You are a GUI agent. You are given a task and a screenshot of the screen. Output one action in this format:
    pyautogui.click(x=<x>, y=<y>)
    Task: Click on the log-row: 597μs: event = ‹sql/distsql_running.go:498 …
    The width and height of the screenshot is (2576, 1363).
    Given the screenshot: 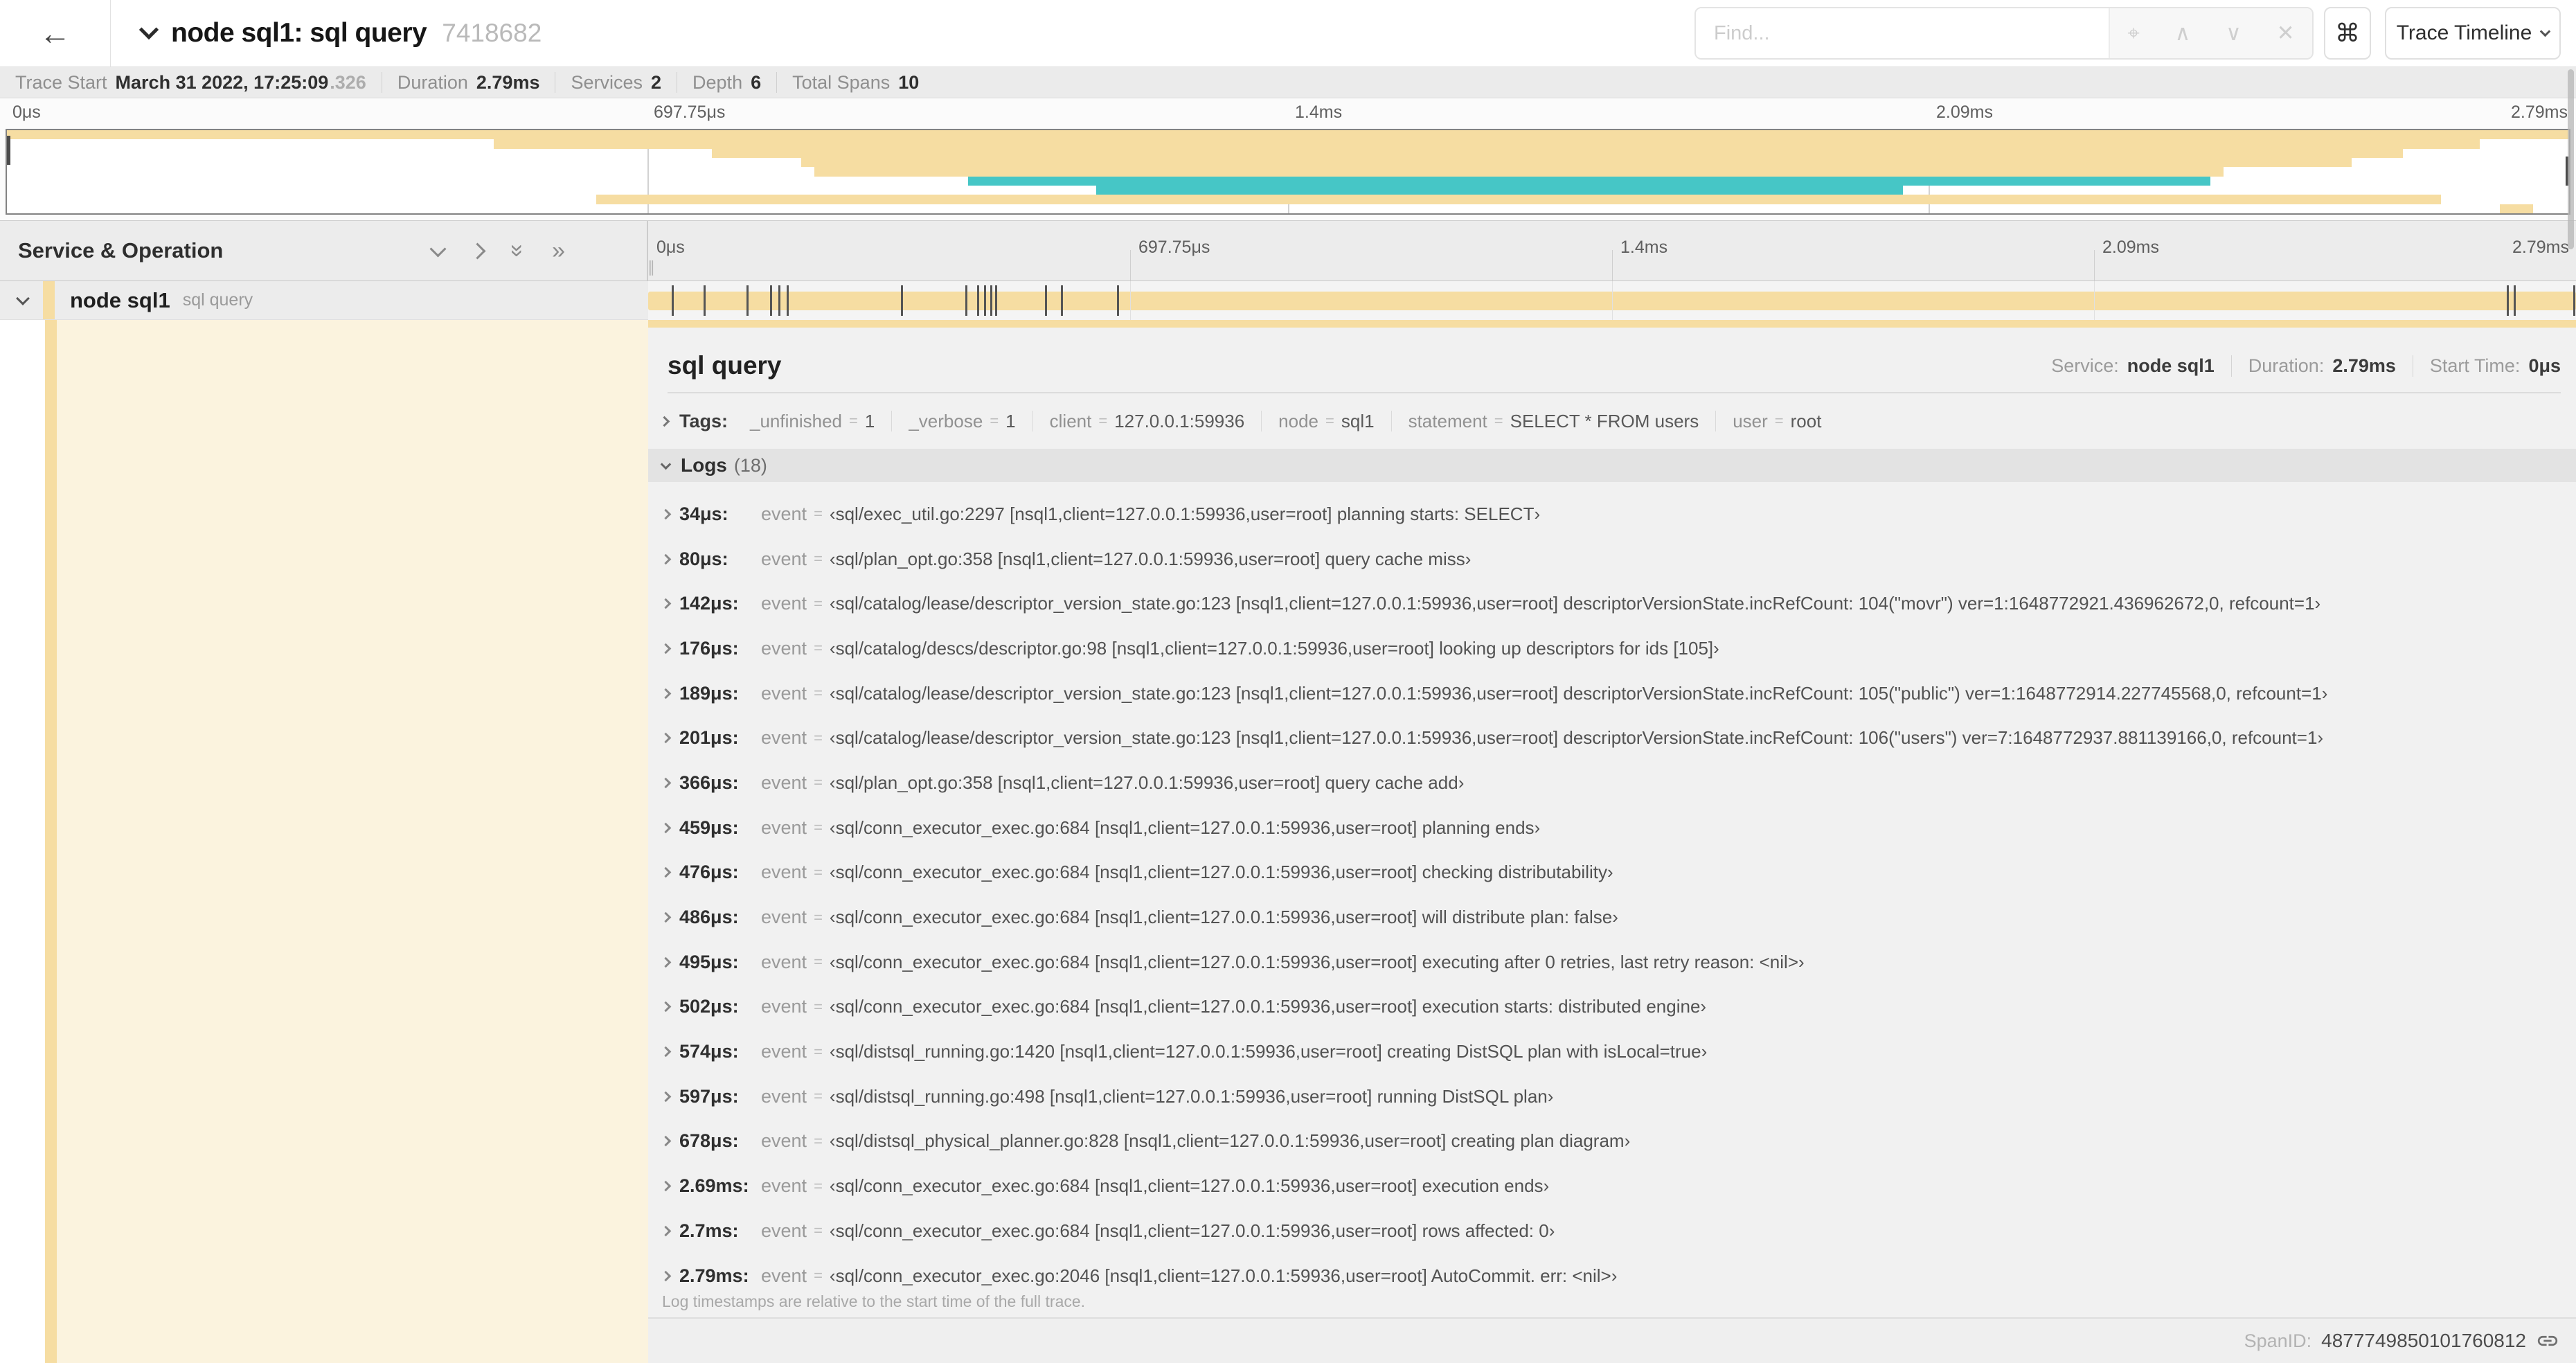 What is the action you would take?
    pyautogui.click(x=1612, y=1096)
    